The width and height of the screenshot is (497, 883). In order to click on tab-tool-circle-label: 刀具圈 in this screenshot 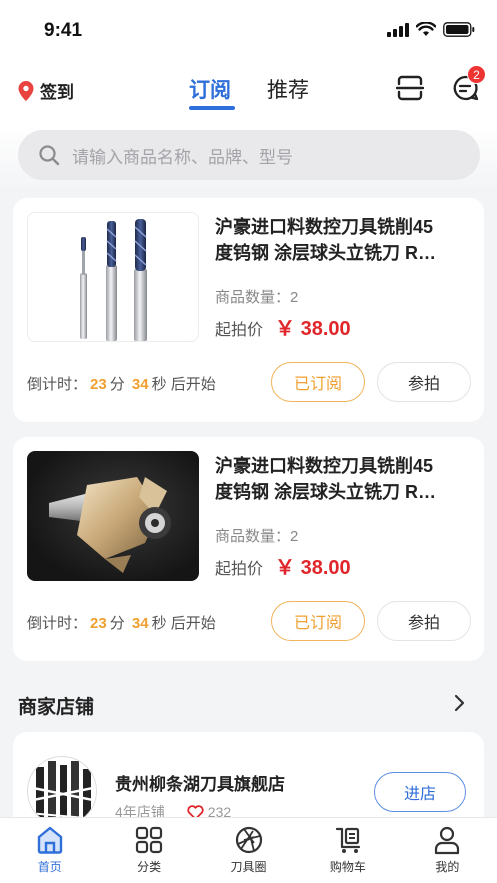, I will do `click(248, 867)`.